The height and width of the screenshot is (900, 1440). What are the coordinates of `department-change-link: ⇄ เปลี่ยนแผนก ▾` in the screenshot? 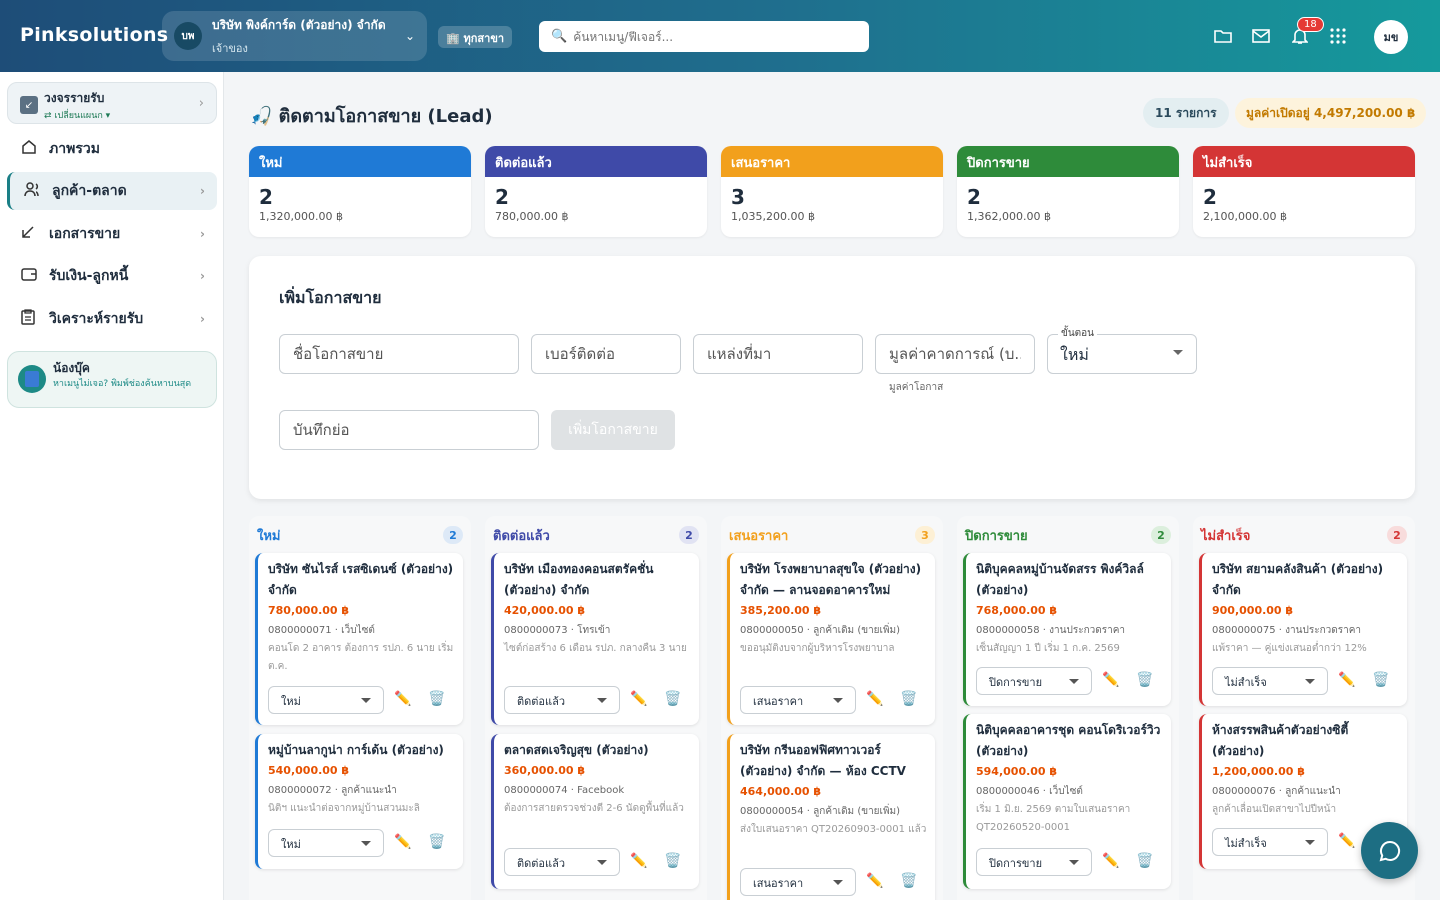 It's located at (125, 115).